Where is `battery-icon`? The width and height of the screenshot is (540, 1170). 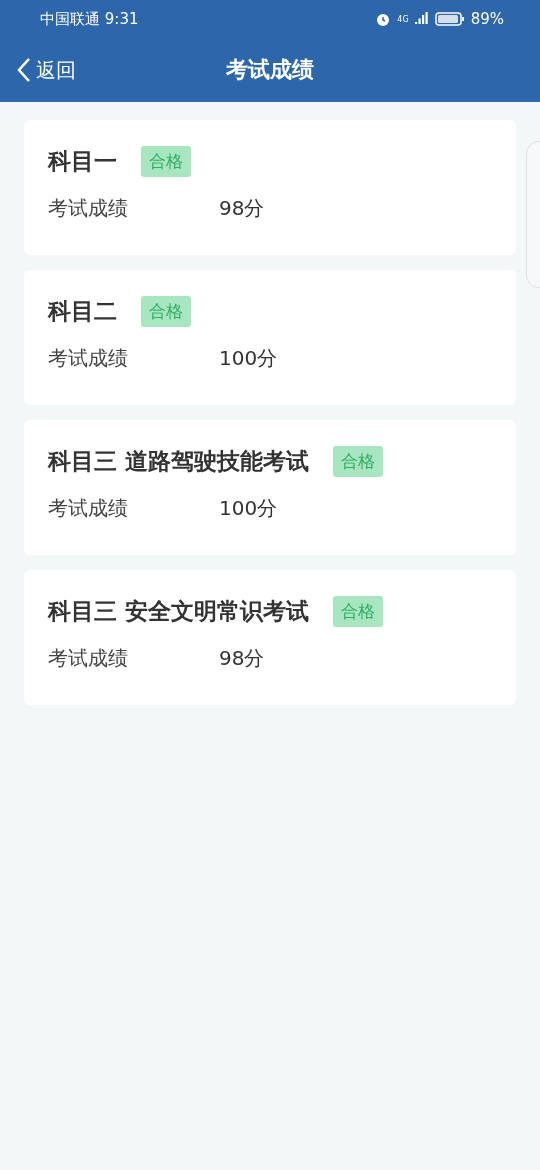 battery-icon is located at coordinates (449, 19).